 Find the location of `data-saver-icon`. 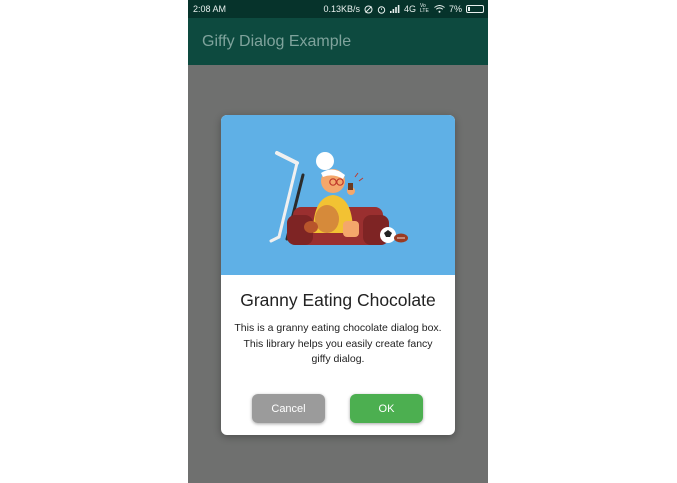

data-saver-icon is located at coordinates (368, 9).